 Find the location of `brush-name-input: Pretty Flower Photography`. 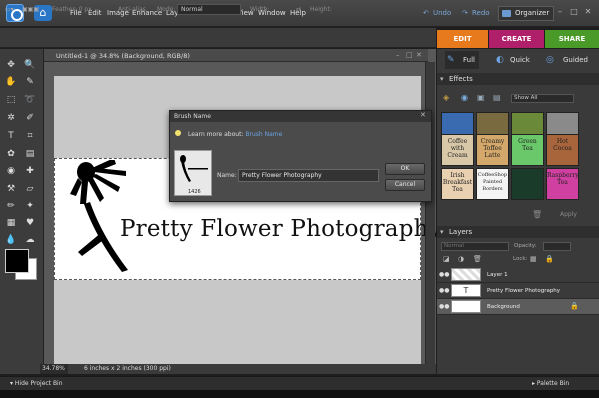

brush-name-input: Pretty Flower Photography is located at coordinates (308, 175).